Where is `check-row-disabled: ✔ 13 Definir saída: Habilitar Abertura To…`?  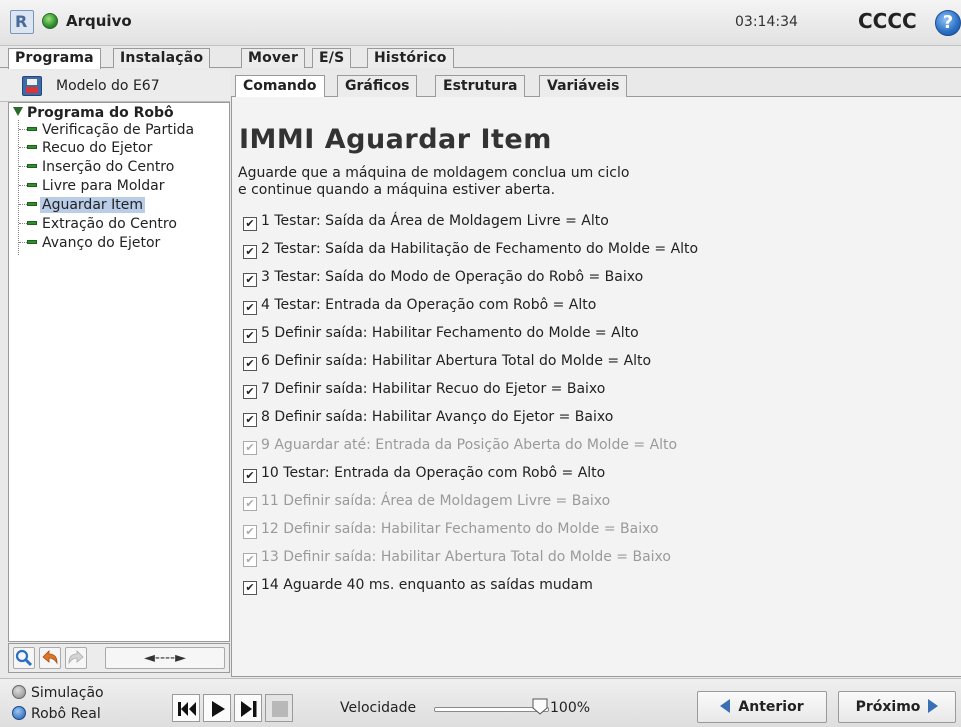
check-row-disabled: ✔ 13 Definir saída: Habilitar Abertura To… is located at coordinates (457, 559).